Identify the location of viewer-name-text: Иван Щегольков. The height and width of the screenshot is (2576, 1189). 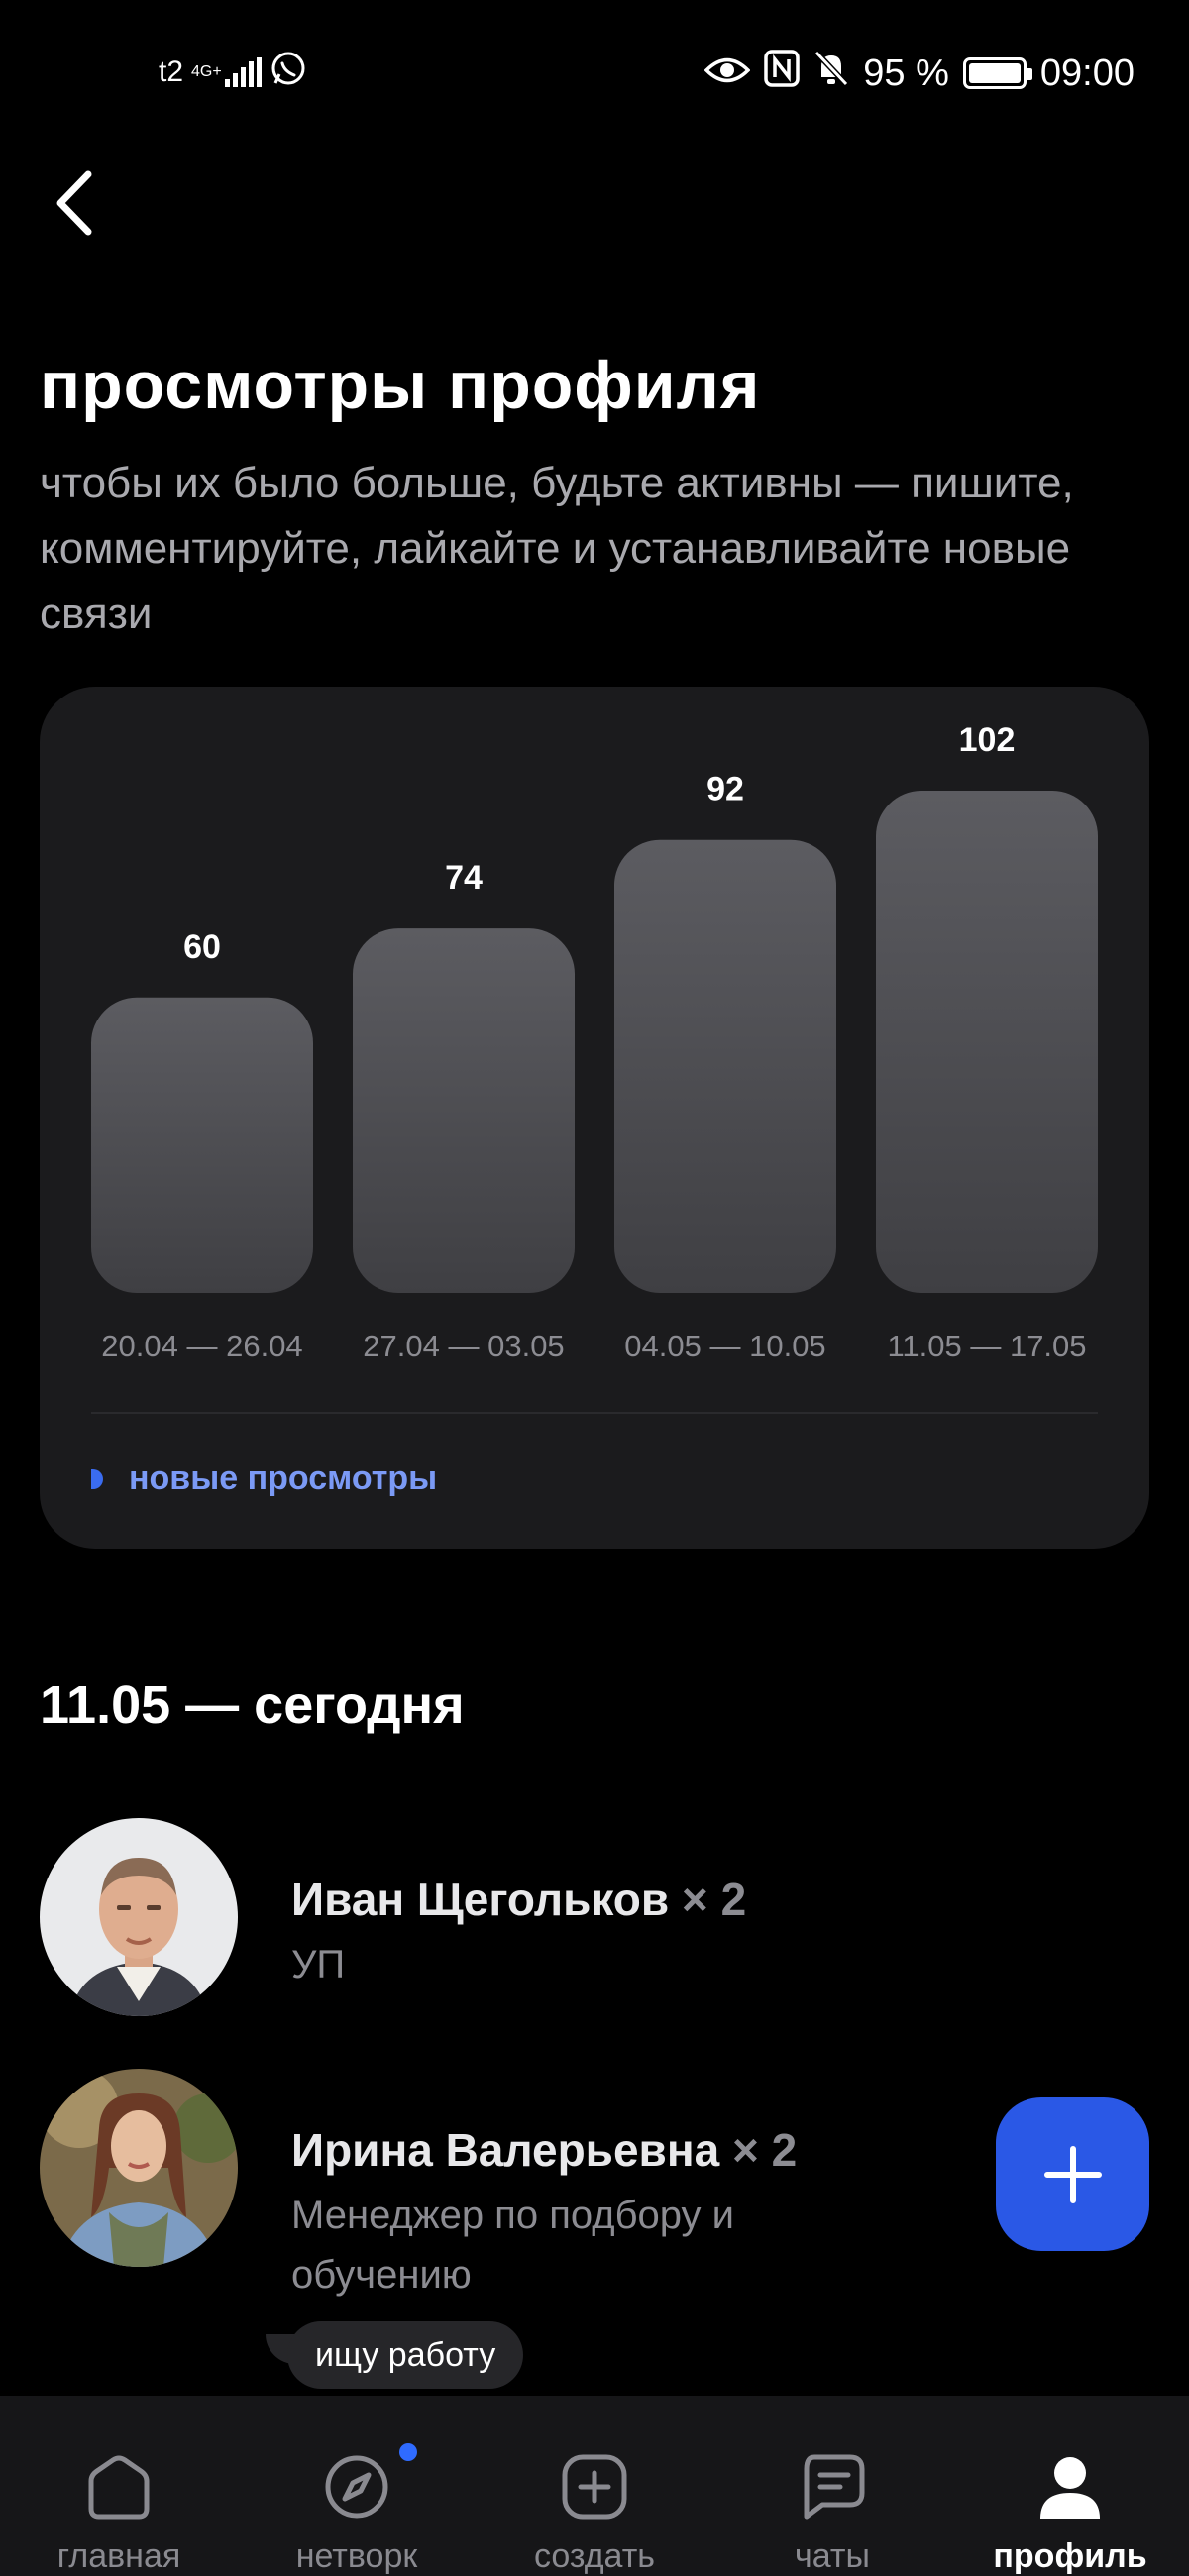
(481, 1900).